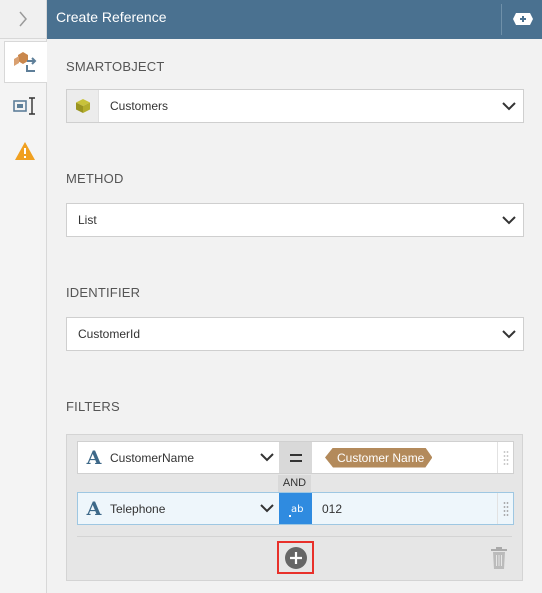 Image resolution: width=542 pixels, height=593 pixels. I want to click on warning-icon, so click(25, 151).